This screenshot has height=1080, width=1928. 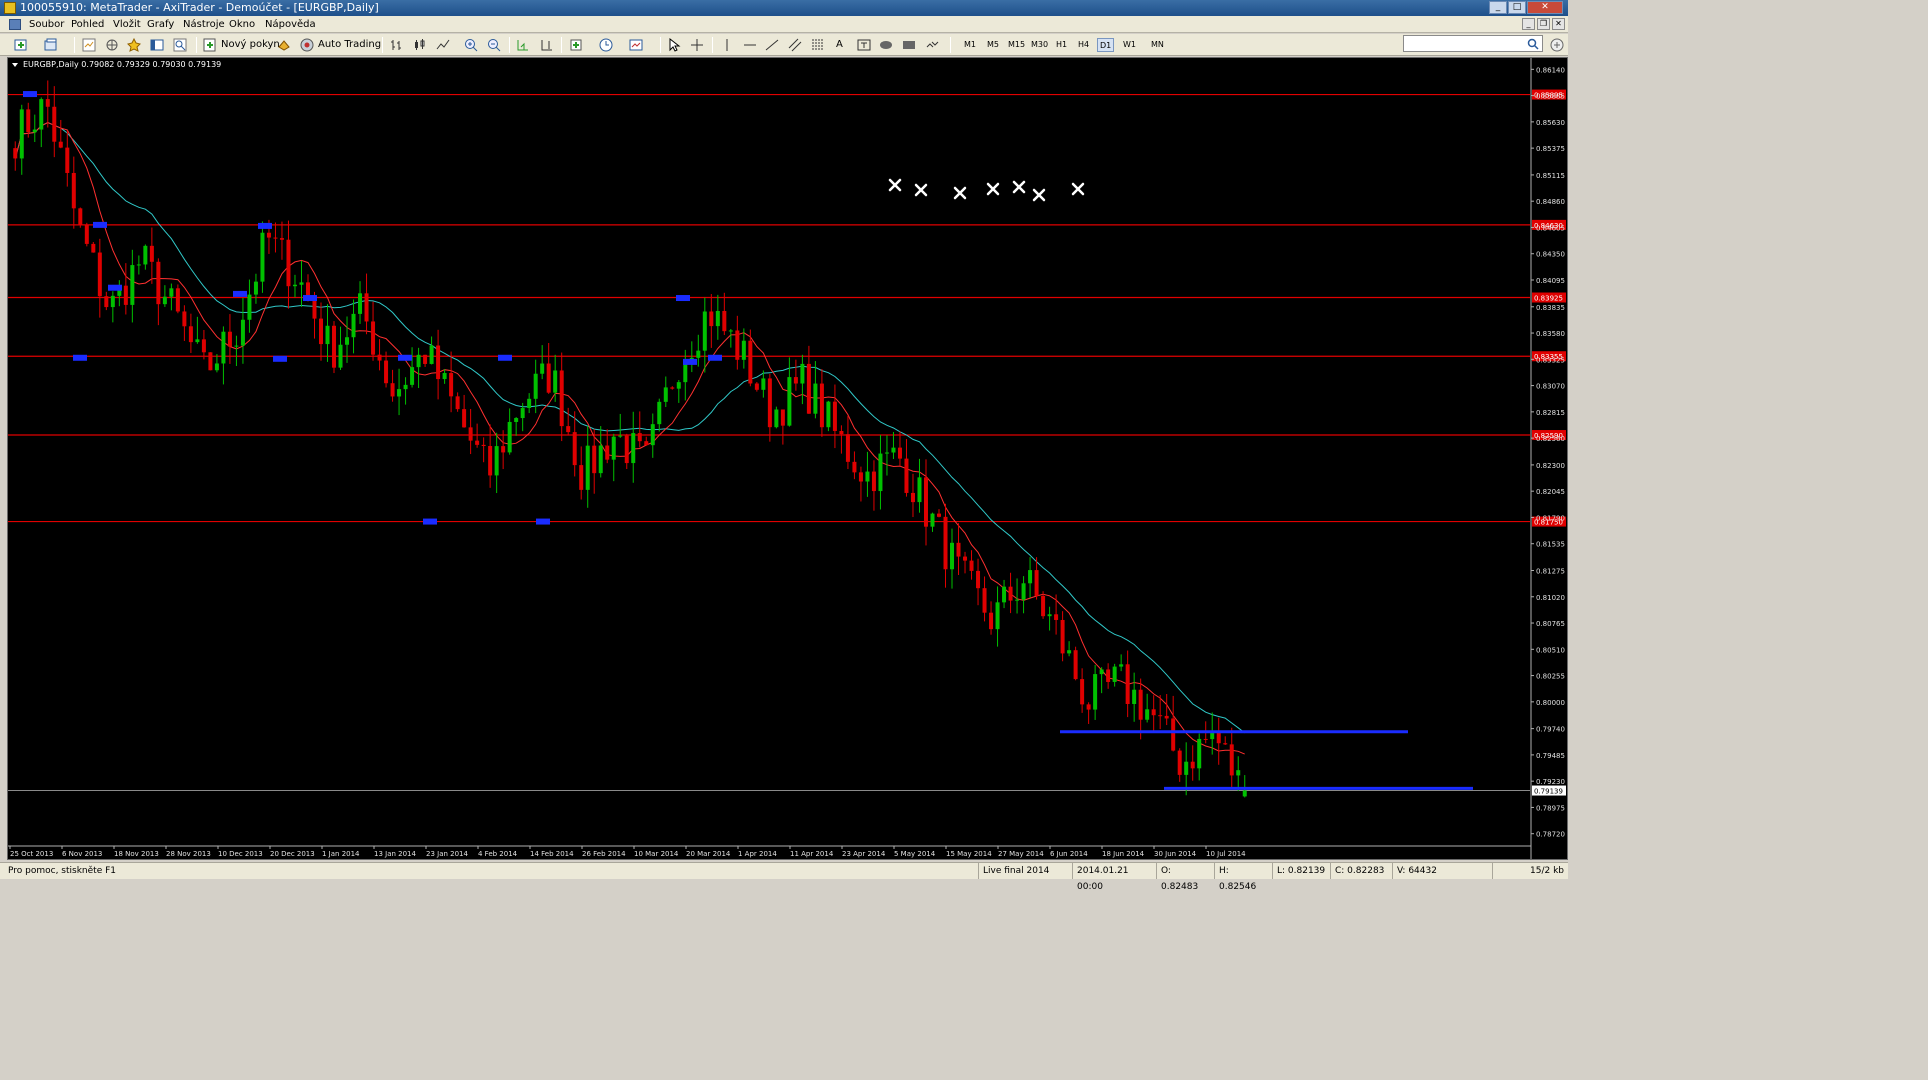 I want to click on mdi-close-icon: ✕, so click(x=1558, y=24).